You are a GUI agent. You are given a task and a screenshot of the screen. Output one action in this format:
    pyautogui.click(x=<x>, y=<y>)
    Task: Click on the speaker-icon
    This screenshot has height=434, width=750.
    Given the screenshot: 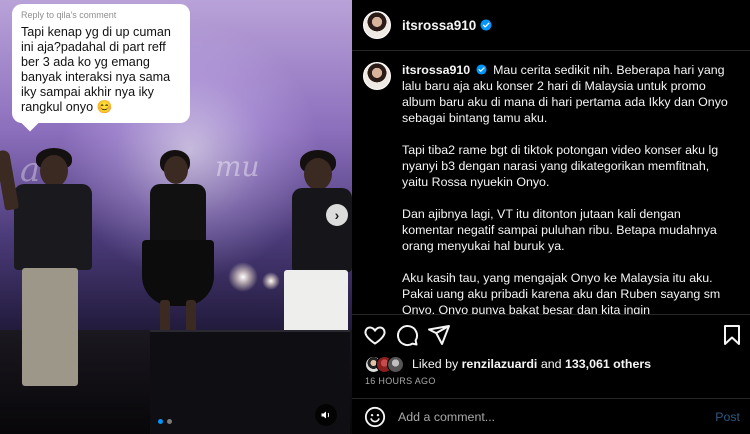 What is the action you would take?
    pyautogui.click(x=325, y=415)
    